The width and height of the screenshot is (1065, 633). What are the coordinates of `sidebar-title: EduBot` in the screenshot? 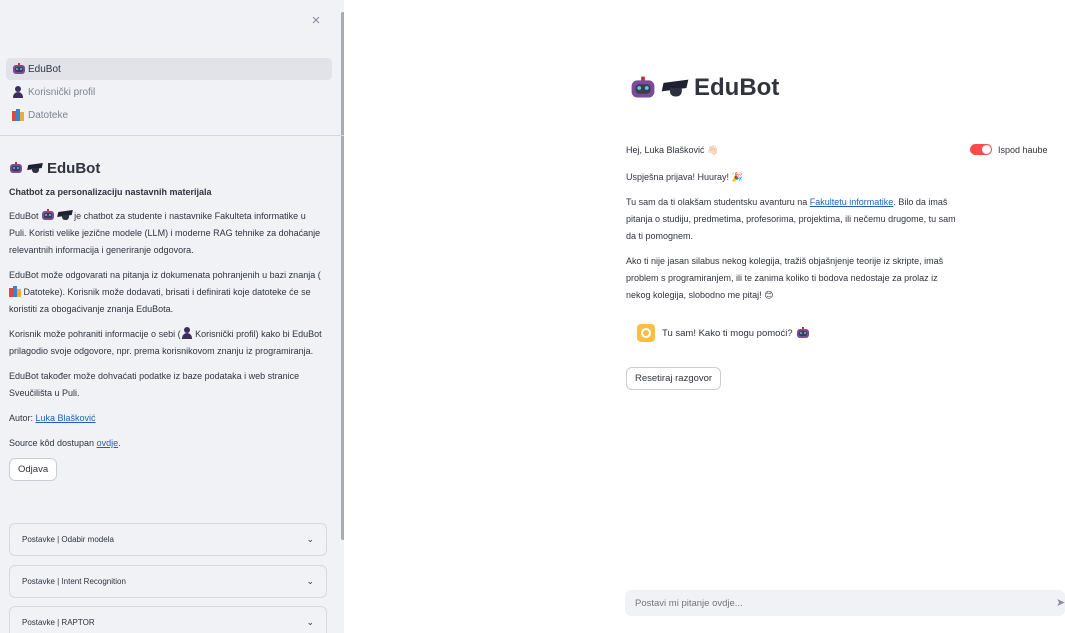 It's located at (166, 168).